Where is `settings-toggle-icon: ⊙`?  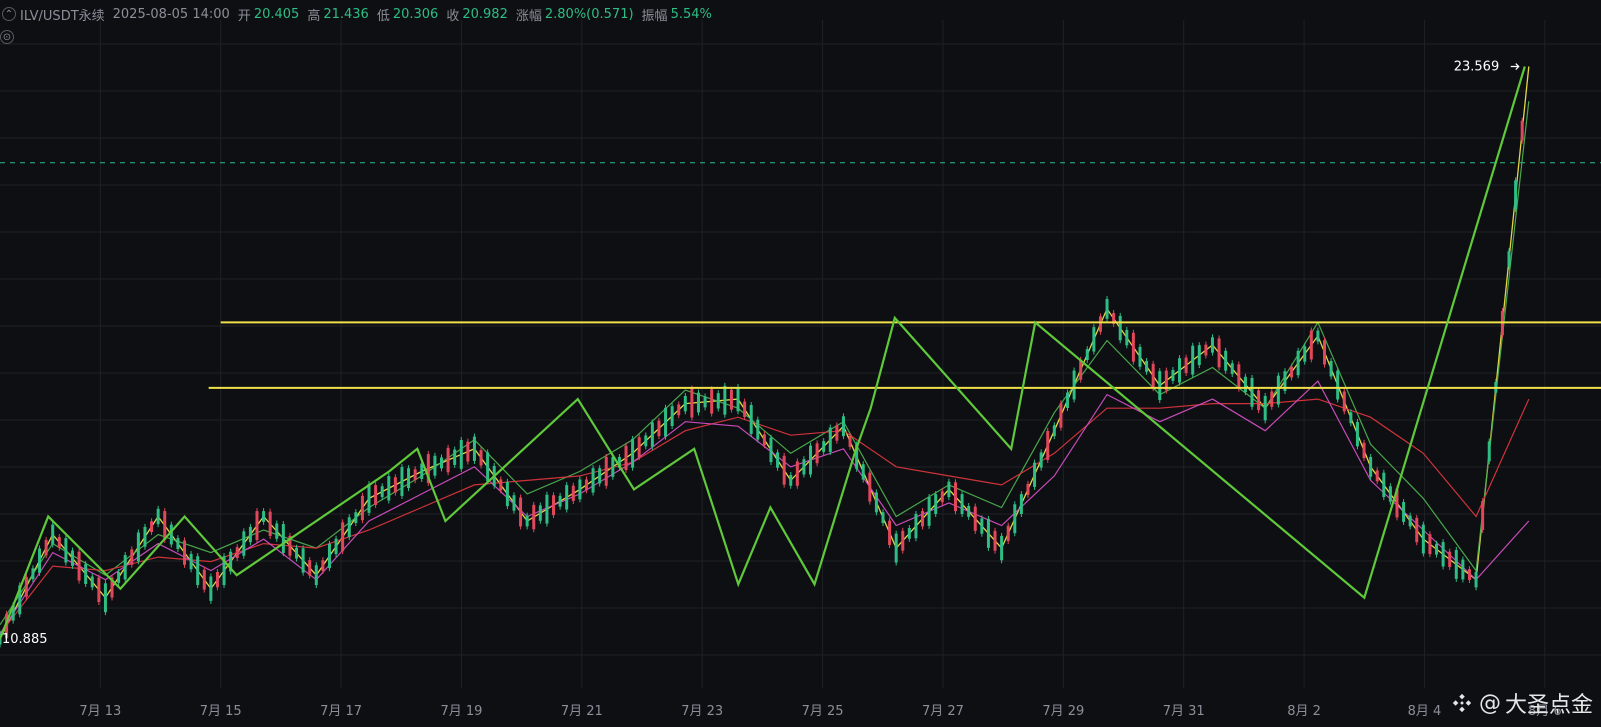
settings-toggle-icon: ⊙ is located at coordinates (7, 37).